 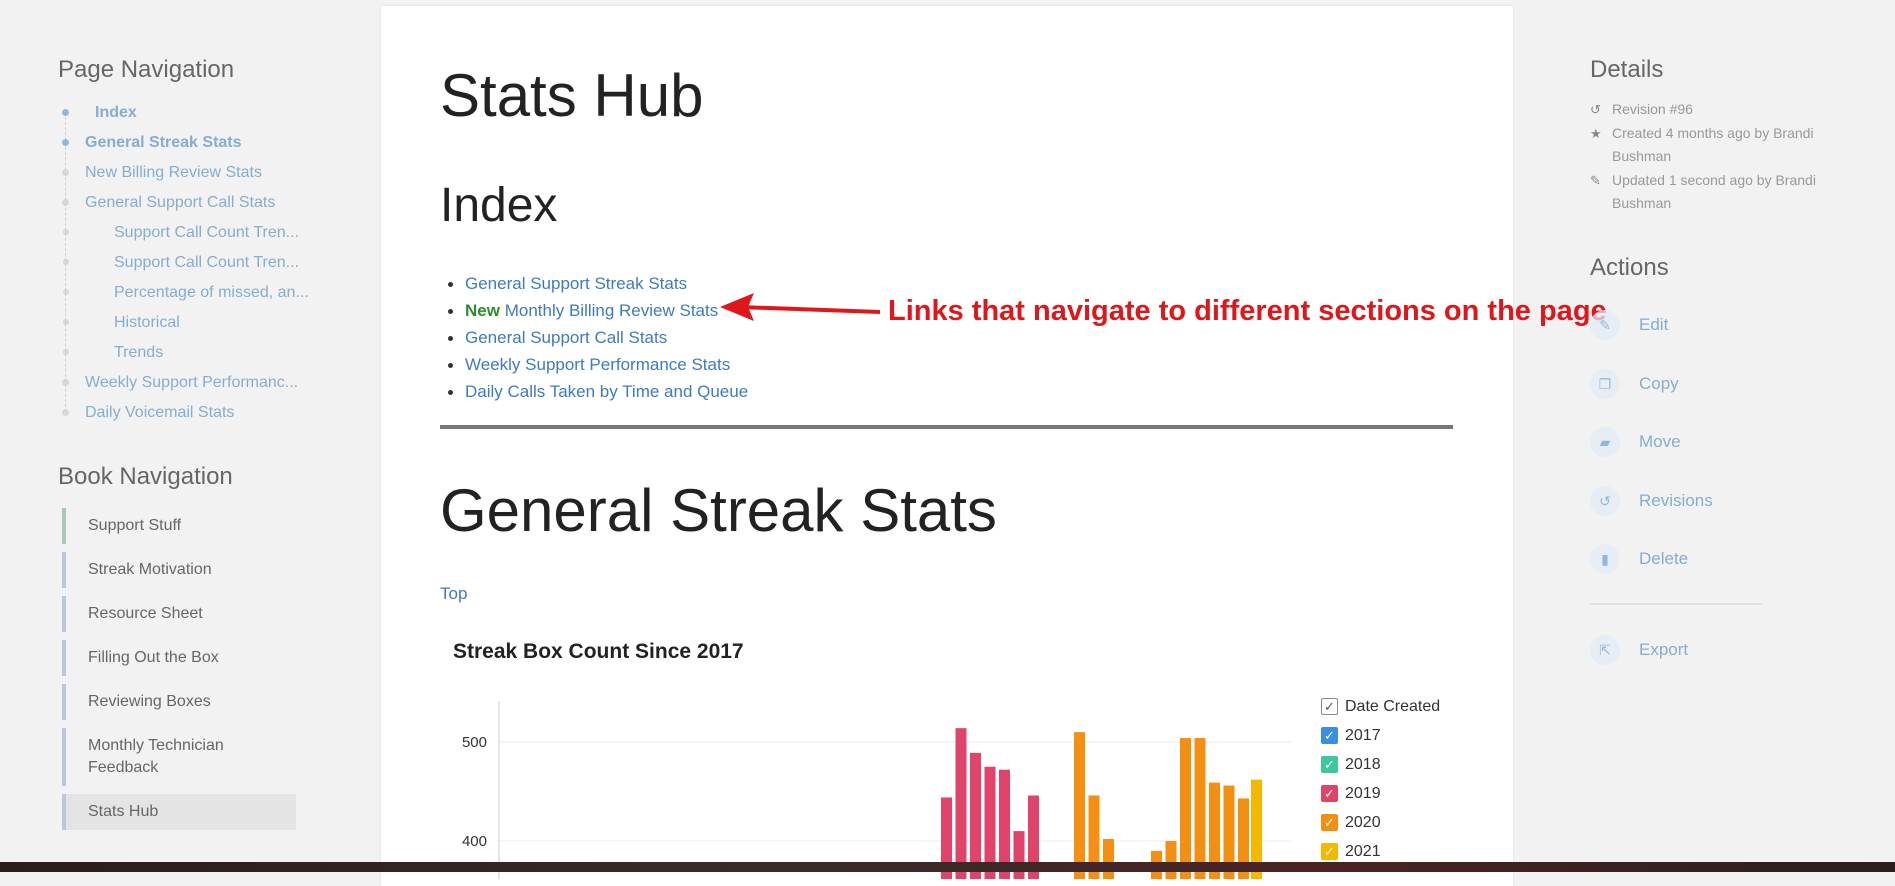 I want to click on checkbox-icon: ✓, so click(x=1329, y=706).